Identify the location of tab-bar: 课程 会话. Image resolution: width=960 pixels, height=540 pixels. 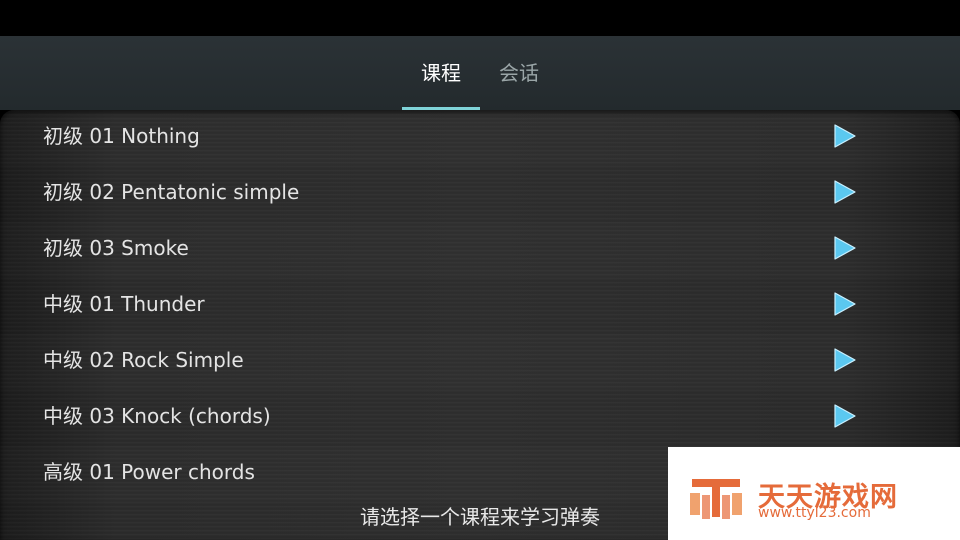
(480, 73).